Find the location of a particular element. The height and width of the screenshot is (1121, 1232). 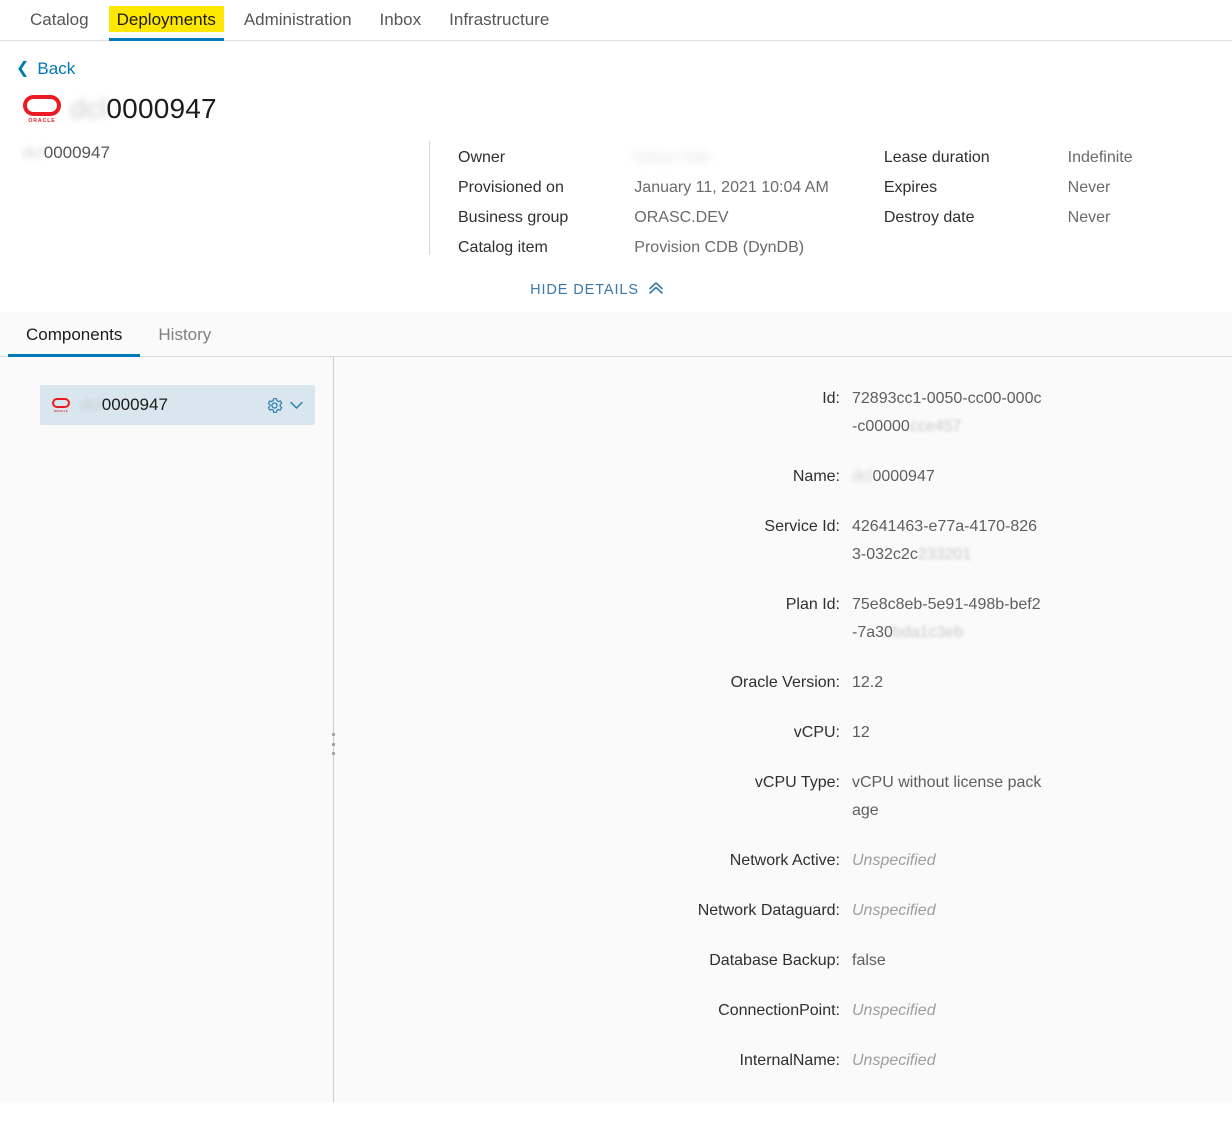

content-tabs: Components History is located at coordinates (616, 334).